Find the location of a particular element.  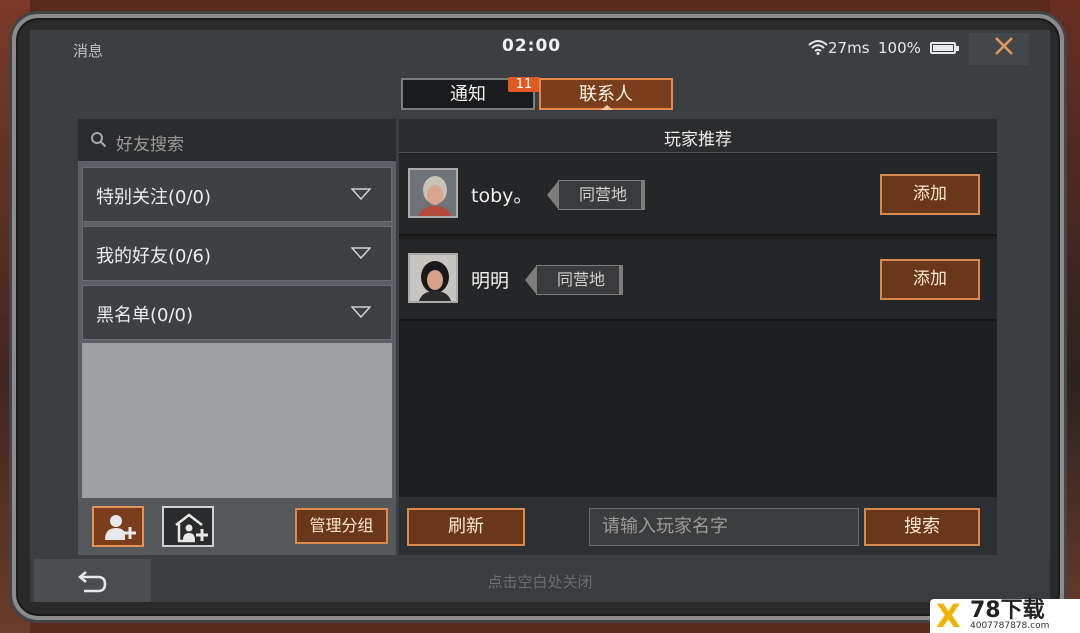

tab-contacts: 联系人 is located at coordinates (606, 94).